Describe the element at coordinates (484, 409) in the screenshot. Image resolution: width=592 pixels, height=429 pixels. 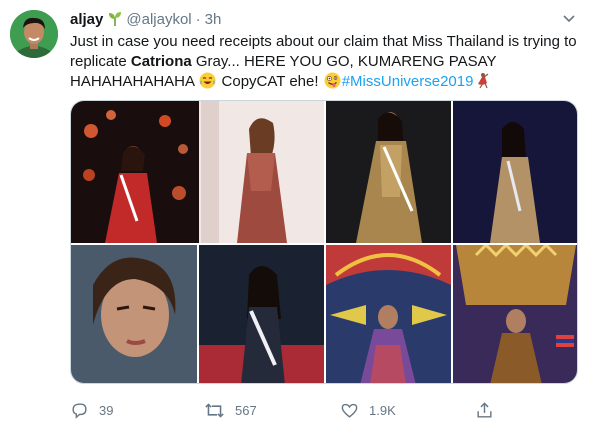
I see `share-icon` at that location.